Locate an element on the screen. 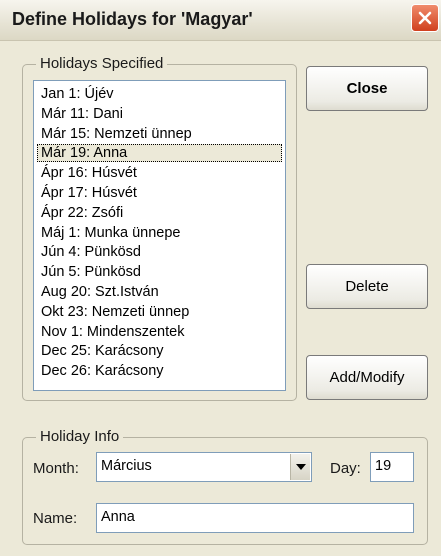 This screenshot has height=556, width=441. list-item: Jún 4: Pünkösd is located at coordinates (159, 252).